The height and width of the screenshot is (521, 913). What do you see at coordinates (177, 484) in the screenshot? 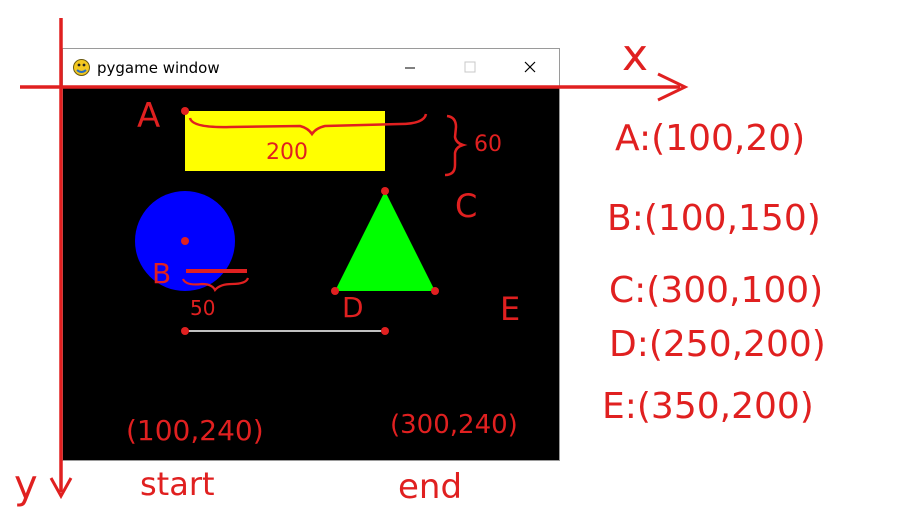
I see `start-label: start` at bounding box center [177, 484].